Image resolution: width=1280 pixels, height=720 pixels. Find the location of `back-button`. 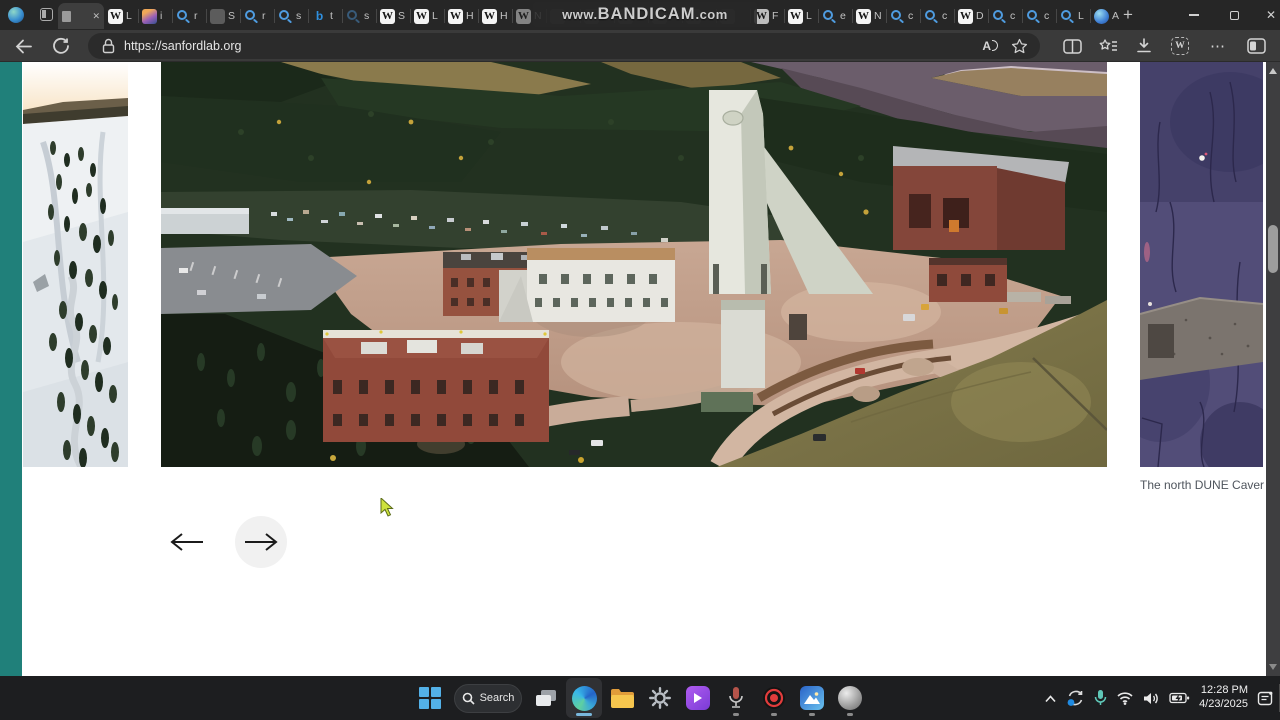

back-button is located at coordinates (23, 46).